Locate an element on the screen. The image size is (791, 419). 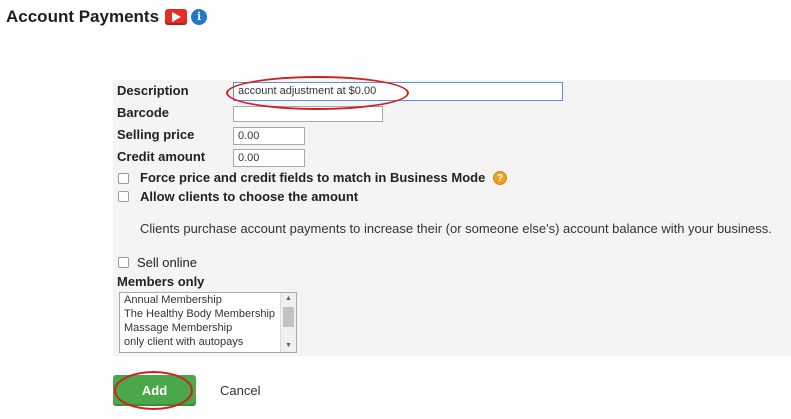
selling-price-input: 0.00 is located at coordinates (269, 136).